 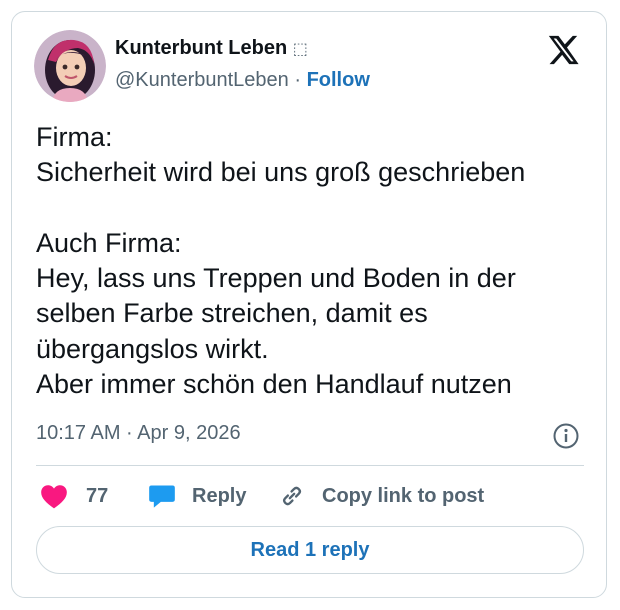 I want to click on reply-label: Reply, so click(x=219, y=495).